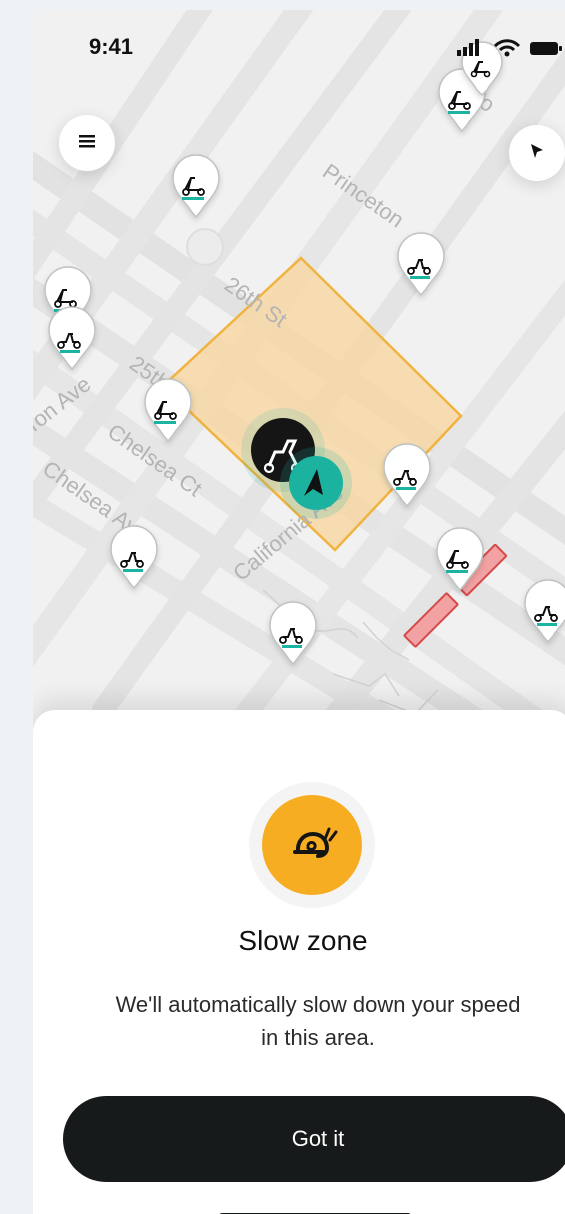 This screenshot has width=565, height=1214. Describe the element at coordinates (299, 45) in the screenshot. I see `status-bar: 9:41` at that location.